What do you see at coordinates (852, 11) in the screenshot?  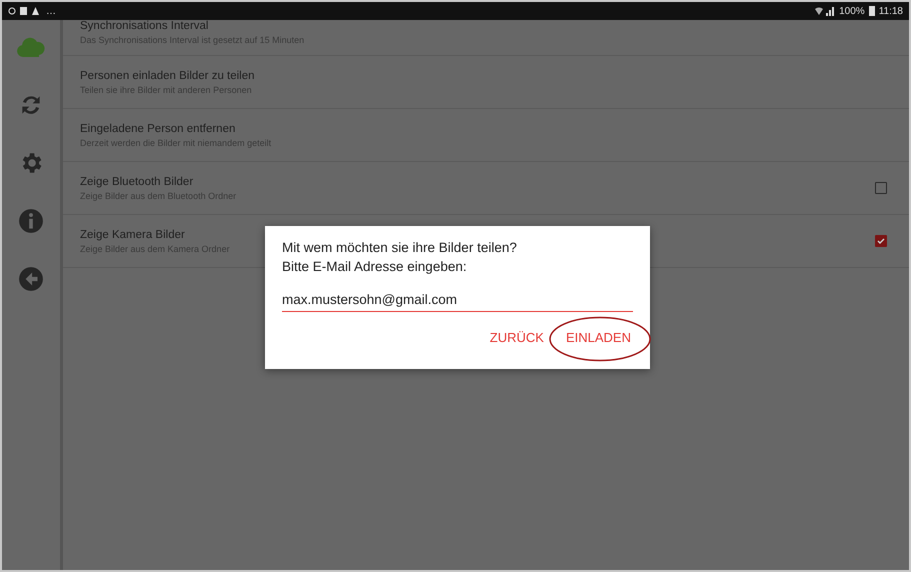 I see `battery-percentage: 100%` at bounding box center [852, 11].